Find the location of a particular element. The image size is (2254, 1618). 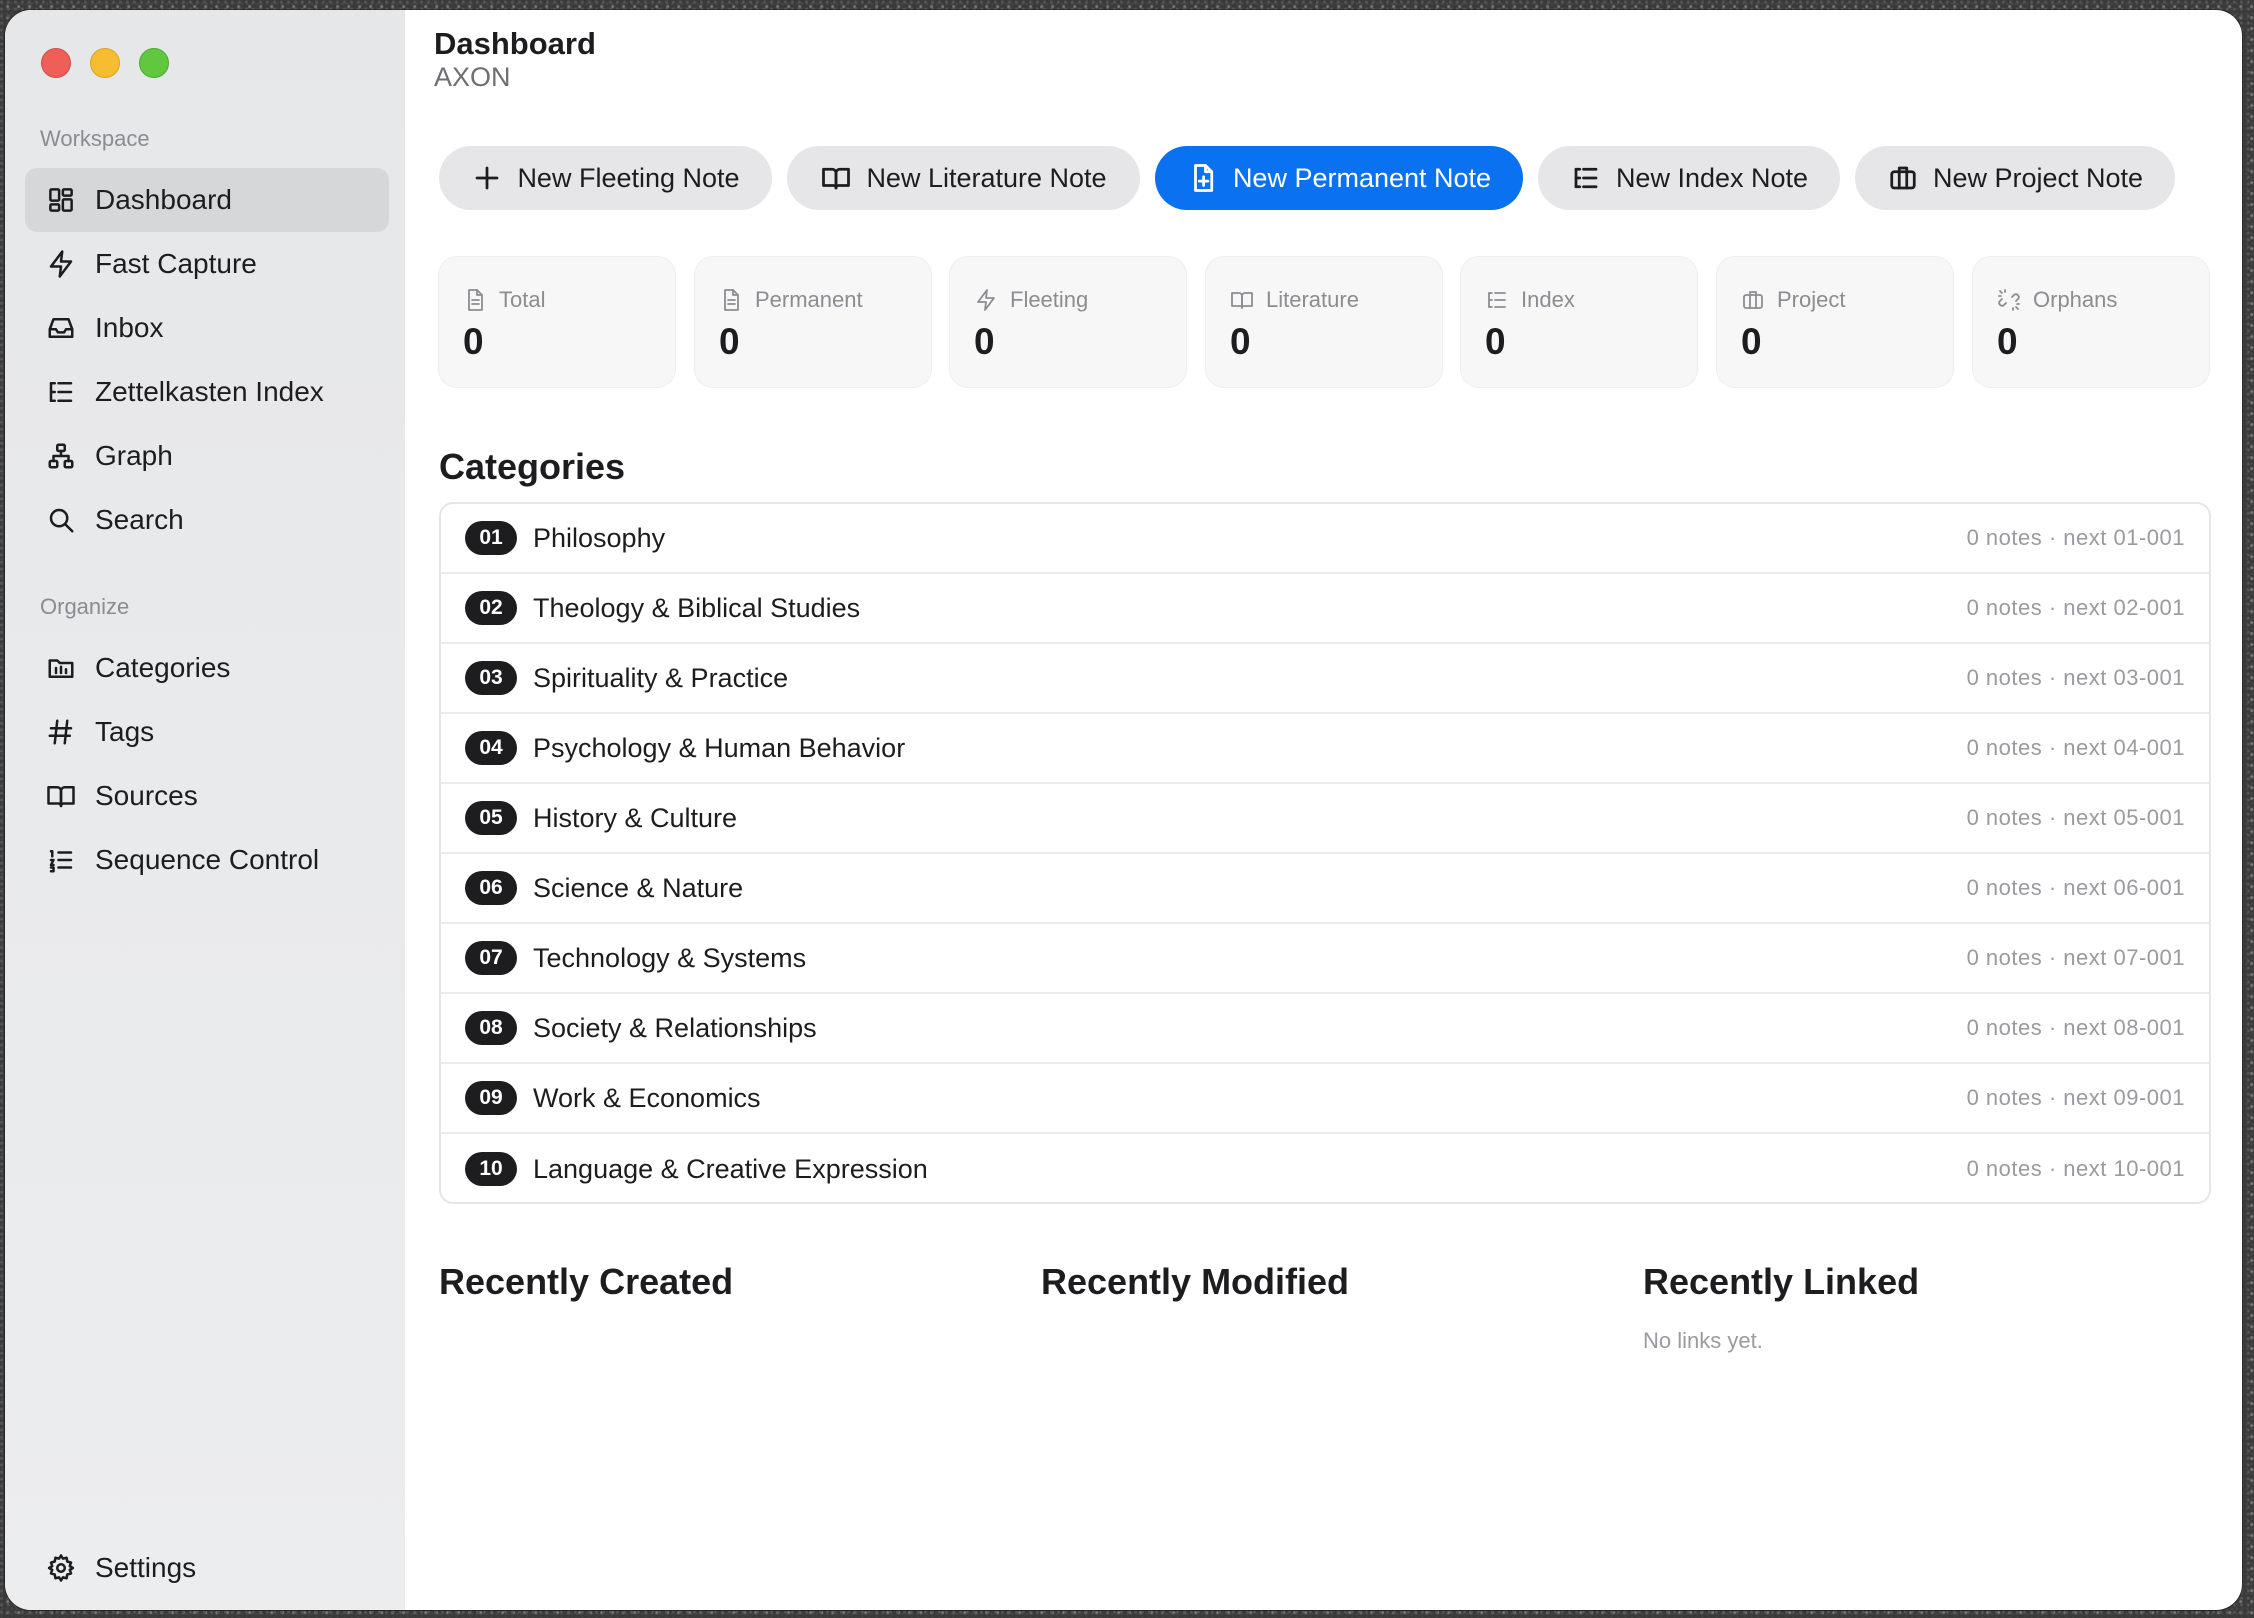

folder-chart-icon is located at coordinates (61, 668).